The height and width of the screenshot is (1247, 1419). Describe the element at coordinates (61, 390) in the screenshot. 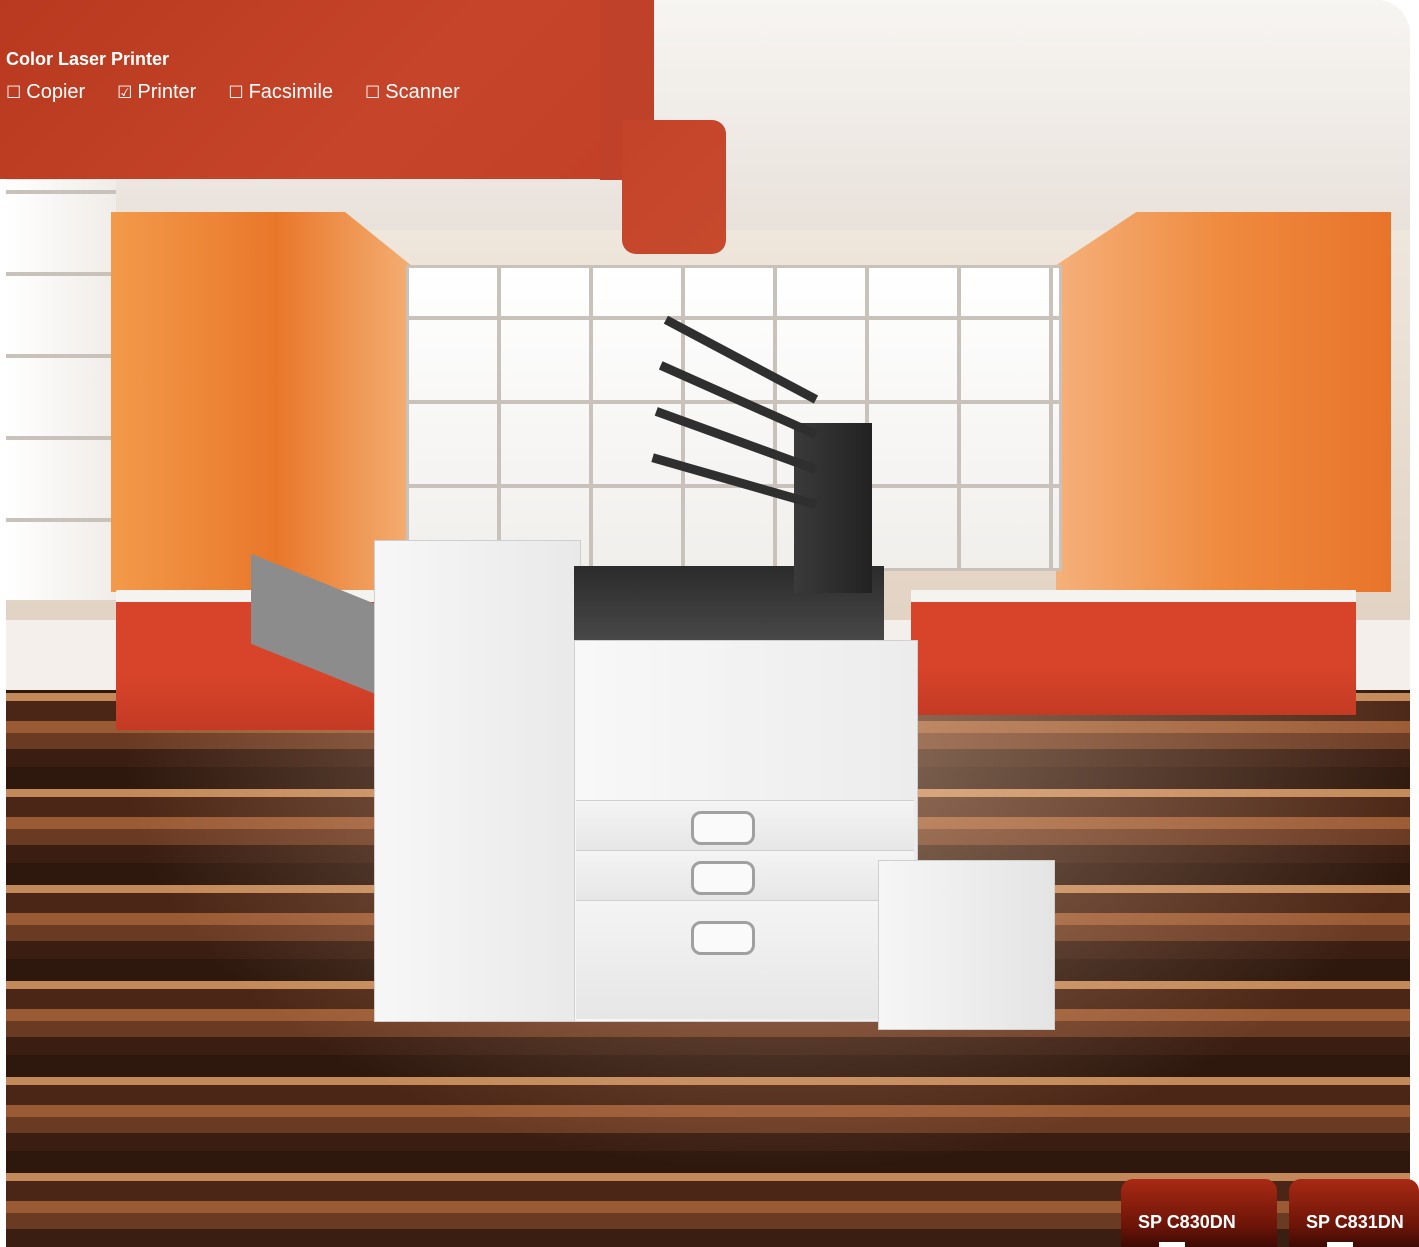

I see `left-window` at that location.